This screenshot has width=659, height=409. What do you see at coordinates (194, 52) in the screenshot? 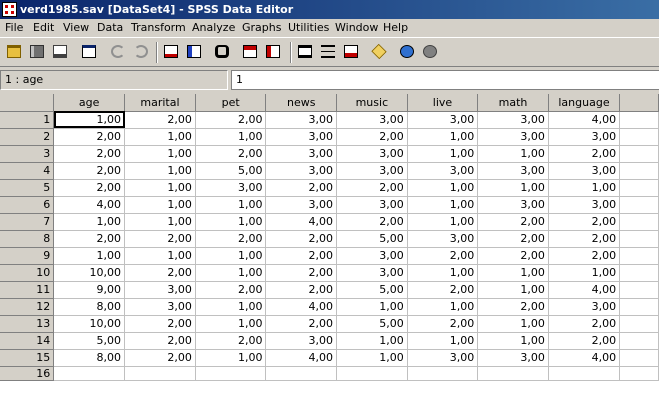
I see `variables-button` at bounding box center [194, 52].